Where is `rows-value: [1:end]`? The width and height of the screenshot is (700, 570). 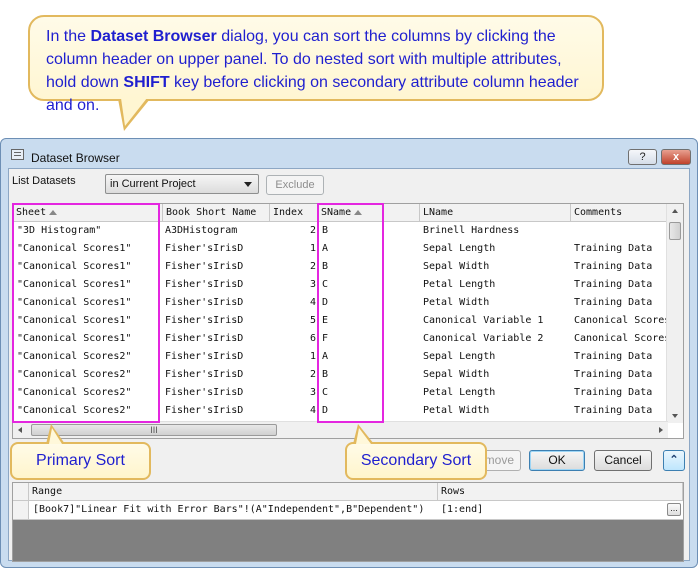
rows-value: [1:end] is located at coordinates (541, 510).